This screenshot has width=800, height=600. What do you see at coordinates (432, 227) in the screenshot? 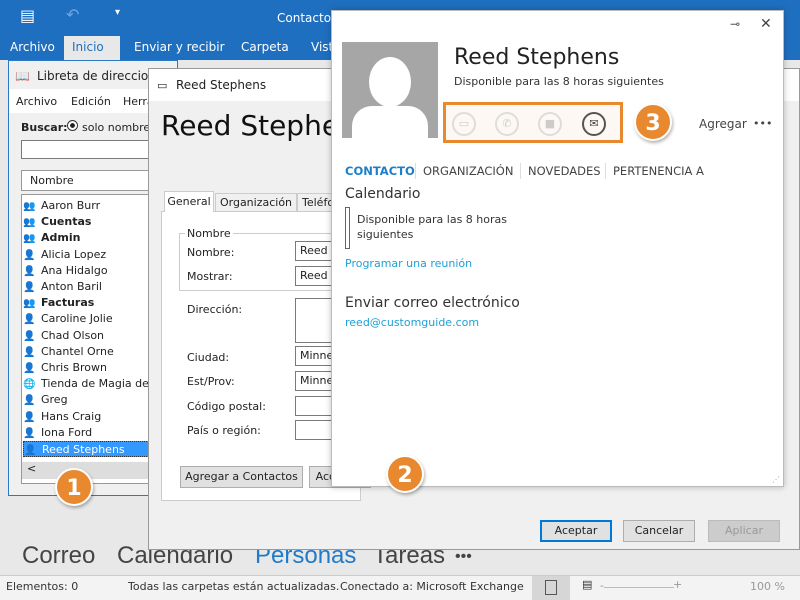
I see `calendar-status: Disponible para las 8 horas siguientes` at bounding box center [432, 227].